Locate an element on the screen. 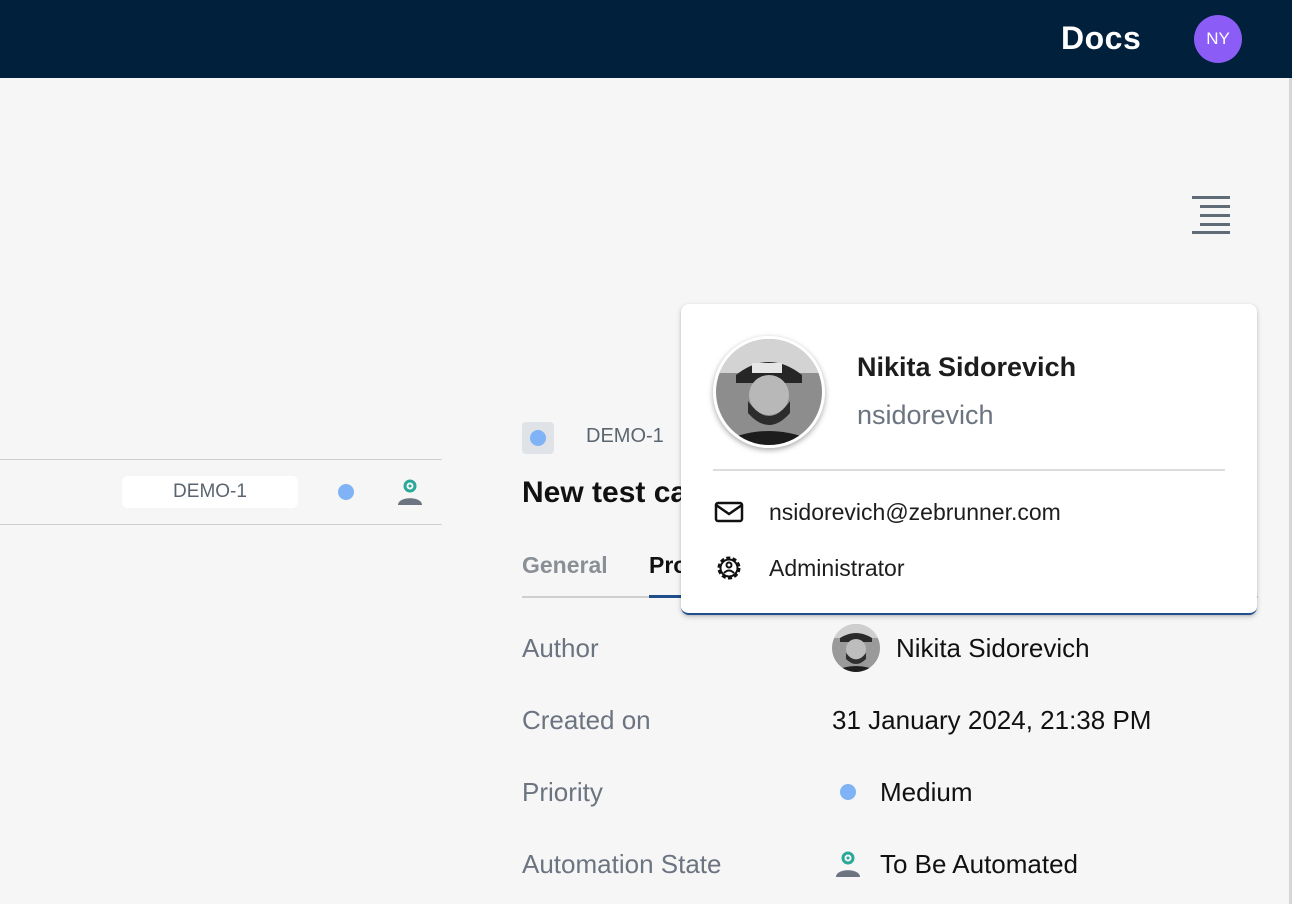  docs-link: Docs is located at coordinates (1101, 38).